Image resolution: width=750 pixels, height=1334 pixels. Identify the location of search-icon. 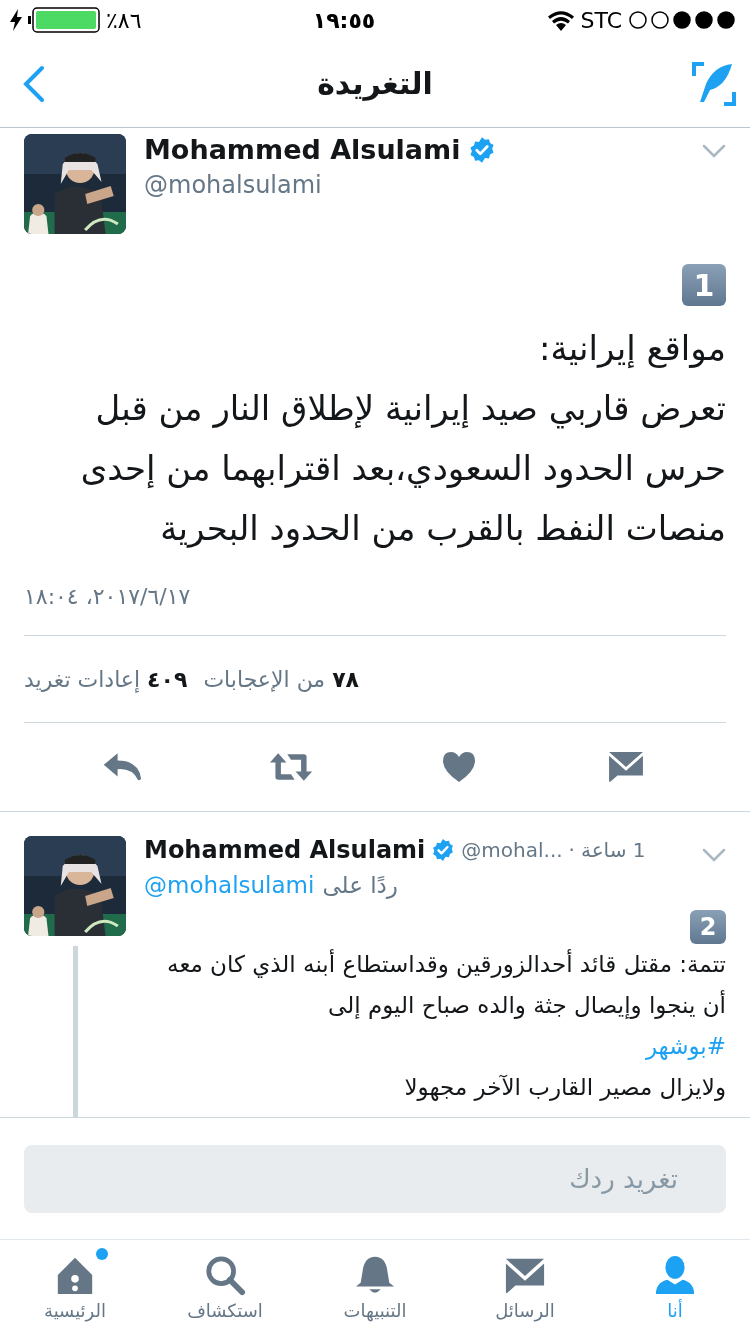
(225, 1274).